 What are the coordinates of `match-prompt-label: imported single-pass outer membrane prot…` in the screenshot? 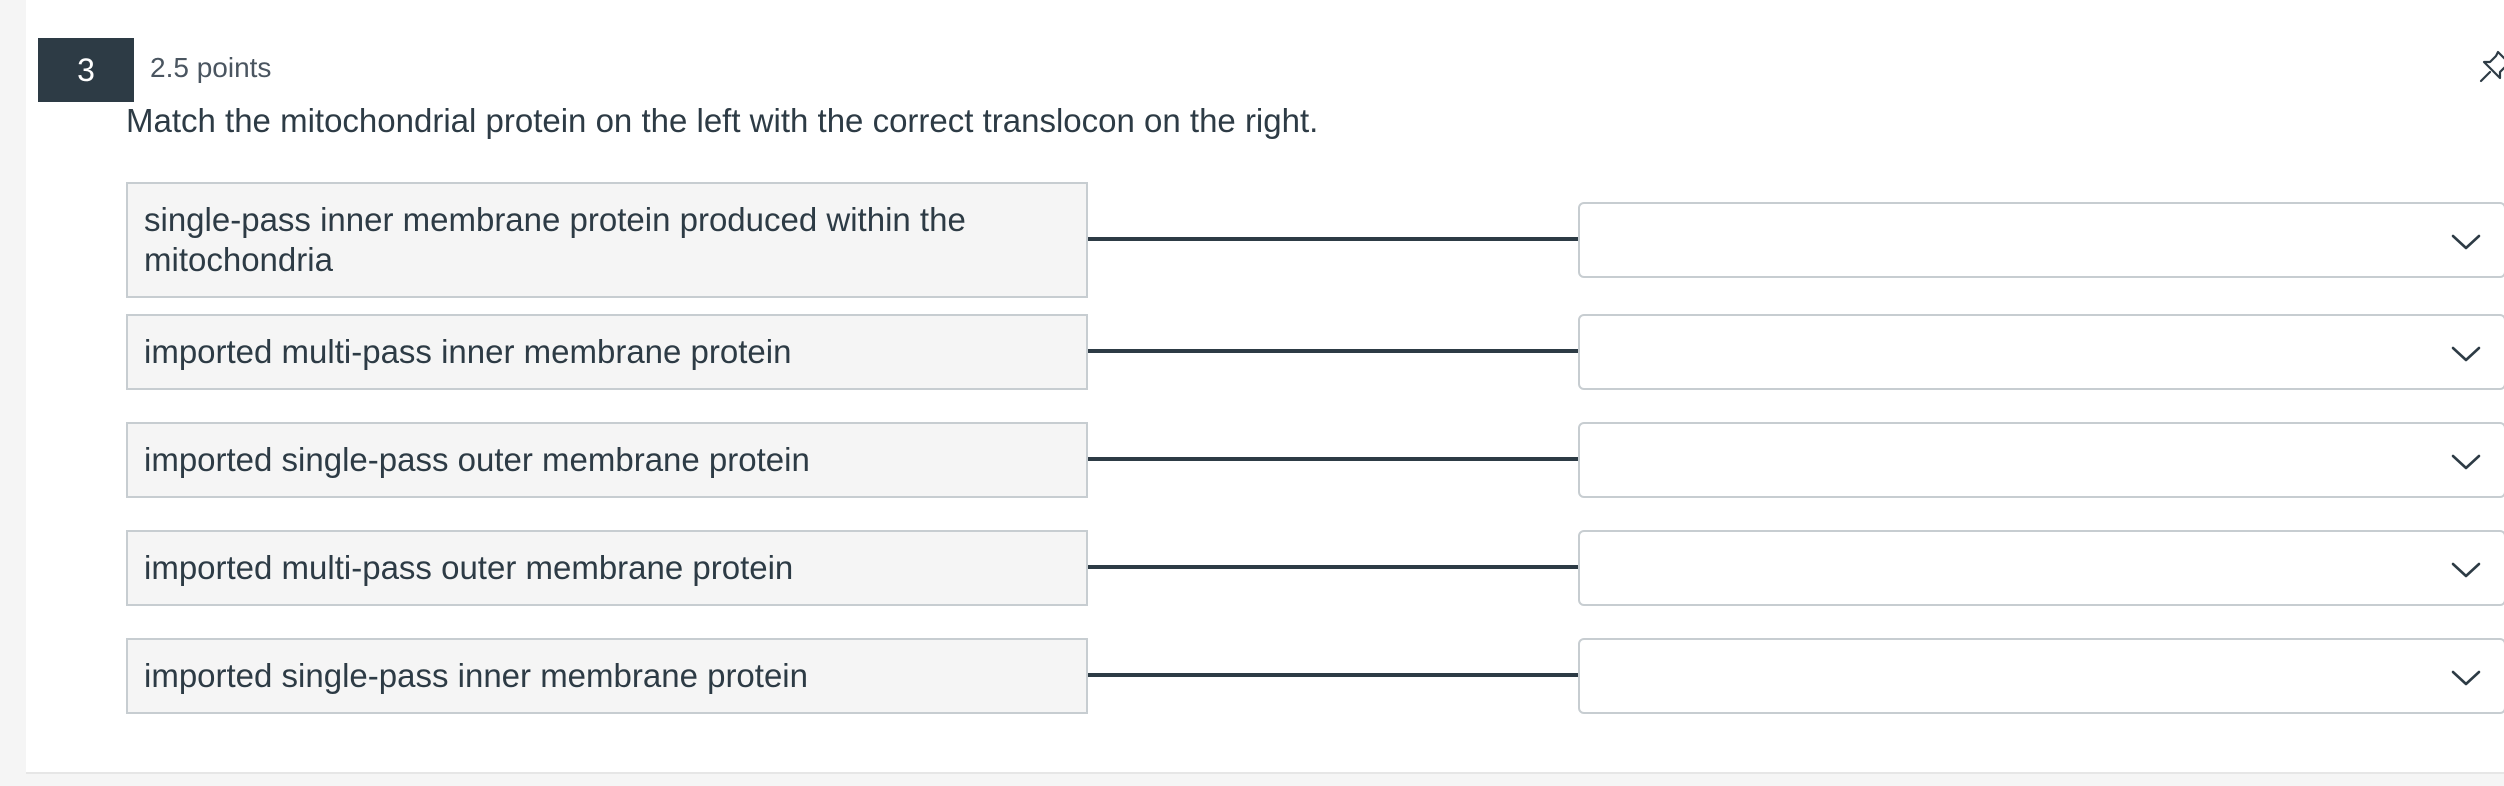 It's located at (477, 459).